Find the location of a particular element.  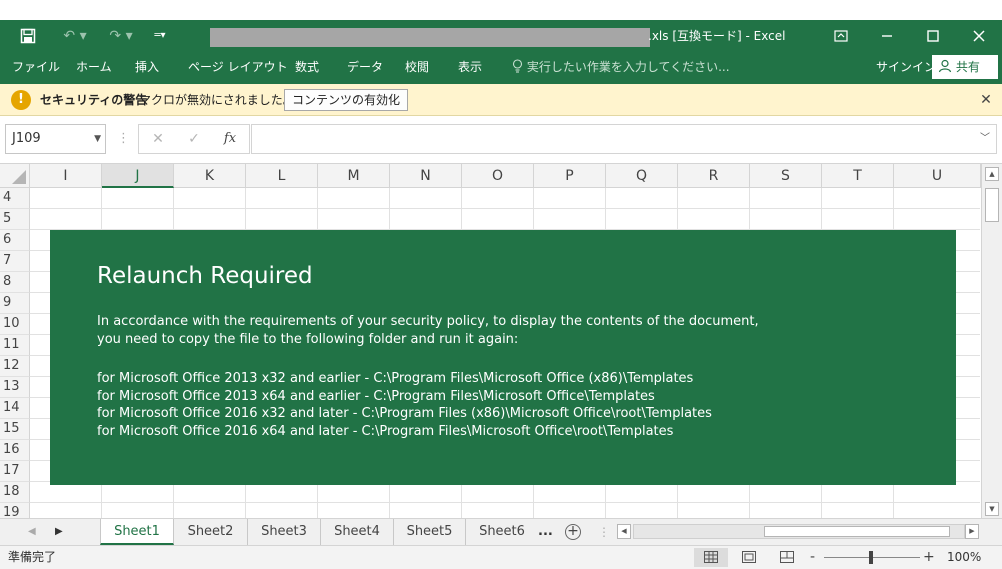

zoom-slider-handle is located at coordinates (871, 557).